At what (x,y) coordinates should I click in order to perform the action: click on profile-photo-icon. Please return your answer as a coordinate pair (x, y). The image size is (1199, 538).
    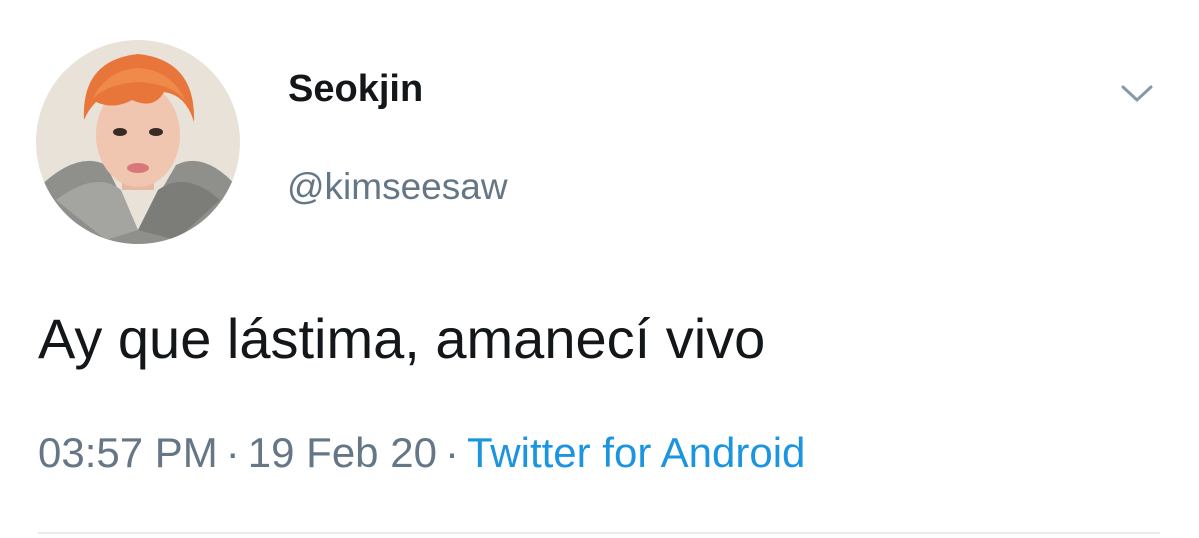
    Looking at the image, I should click on (138, 142).